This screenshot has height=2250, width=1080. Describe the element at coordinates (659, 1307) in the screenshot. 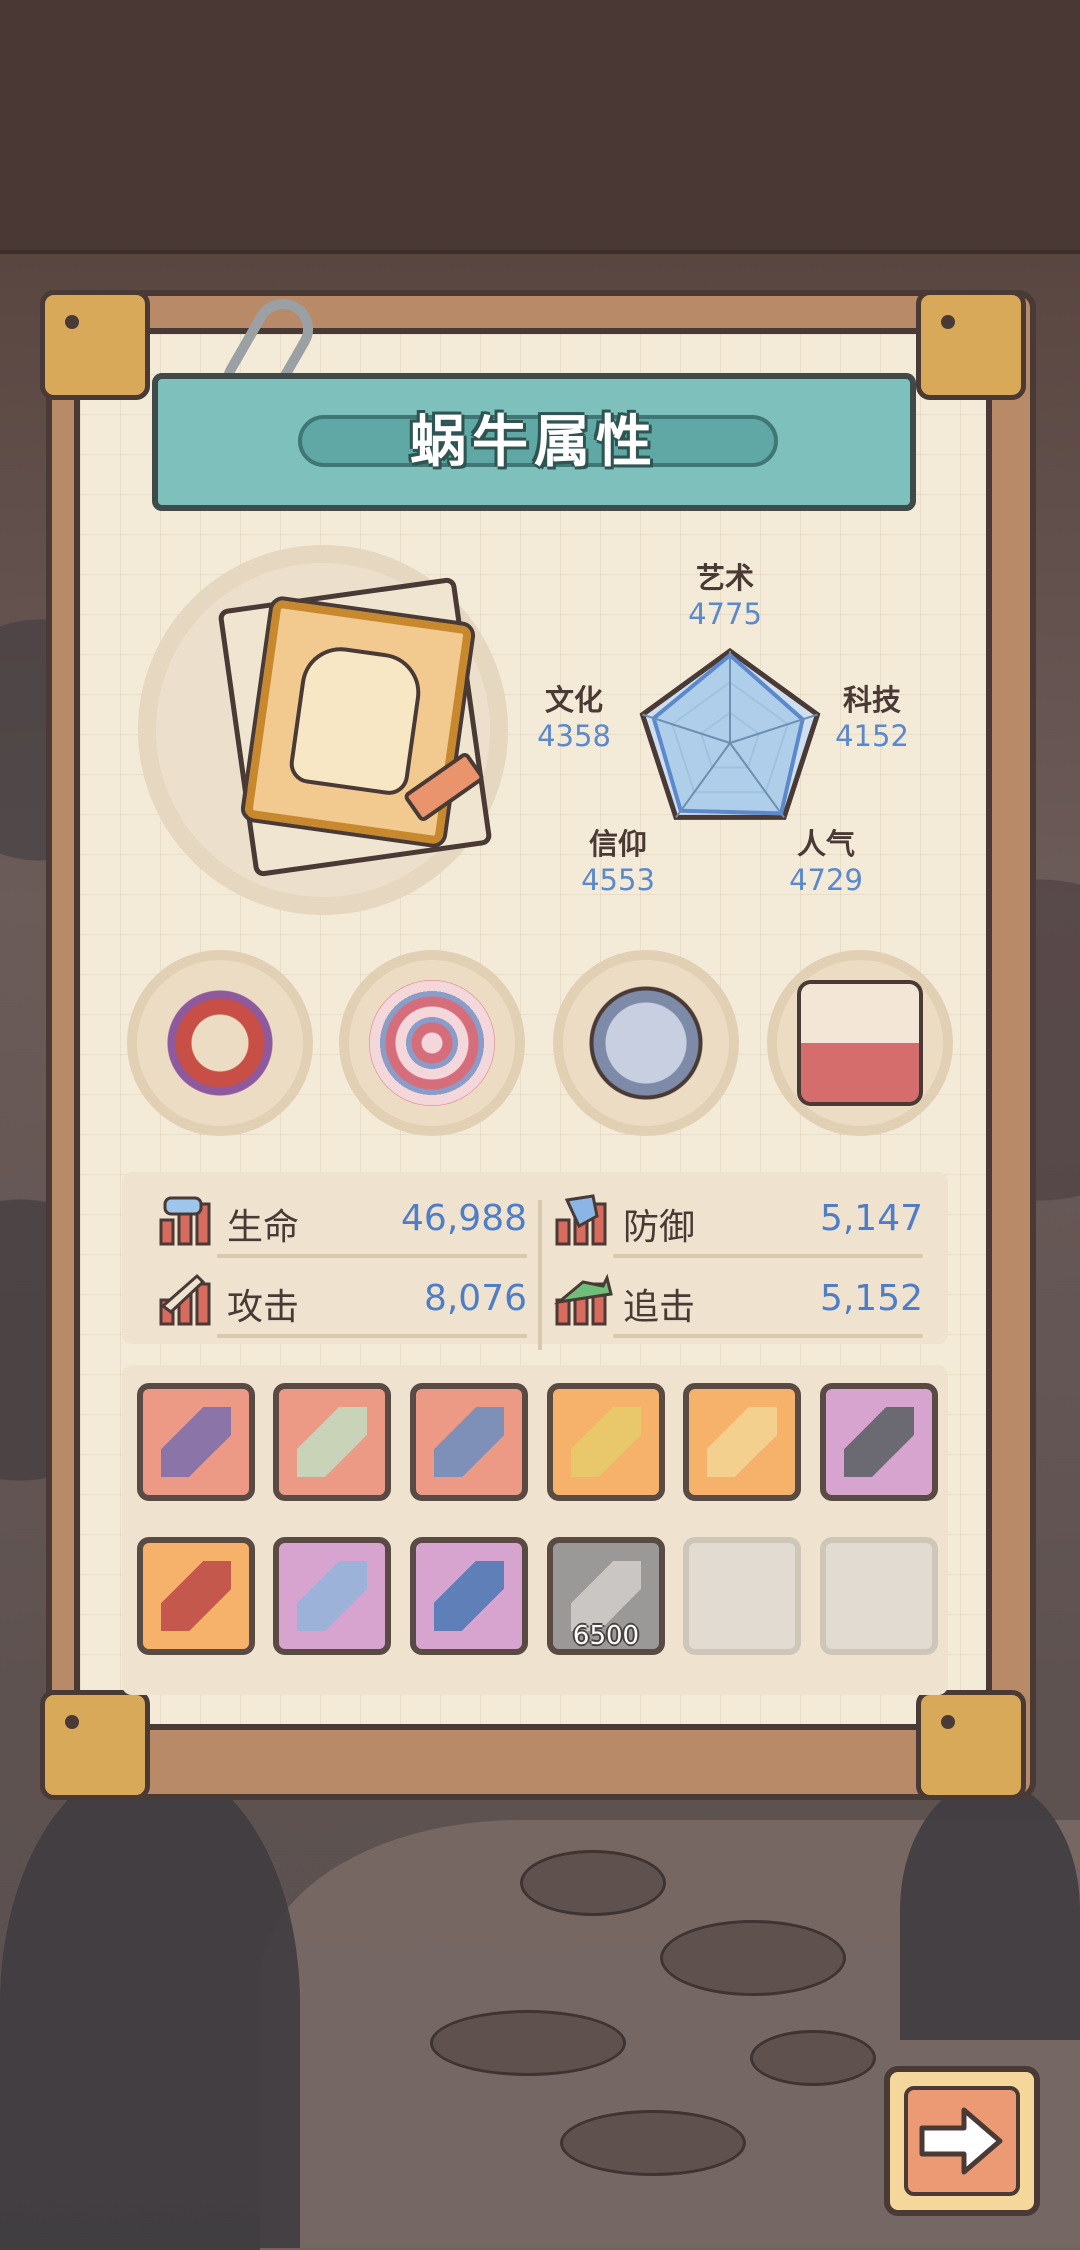

I see `stat-label: 追击` at that location.